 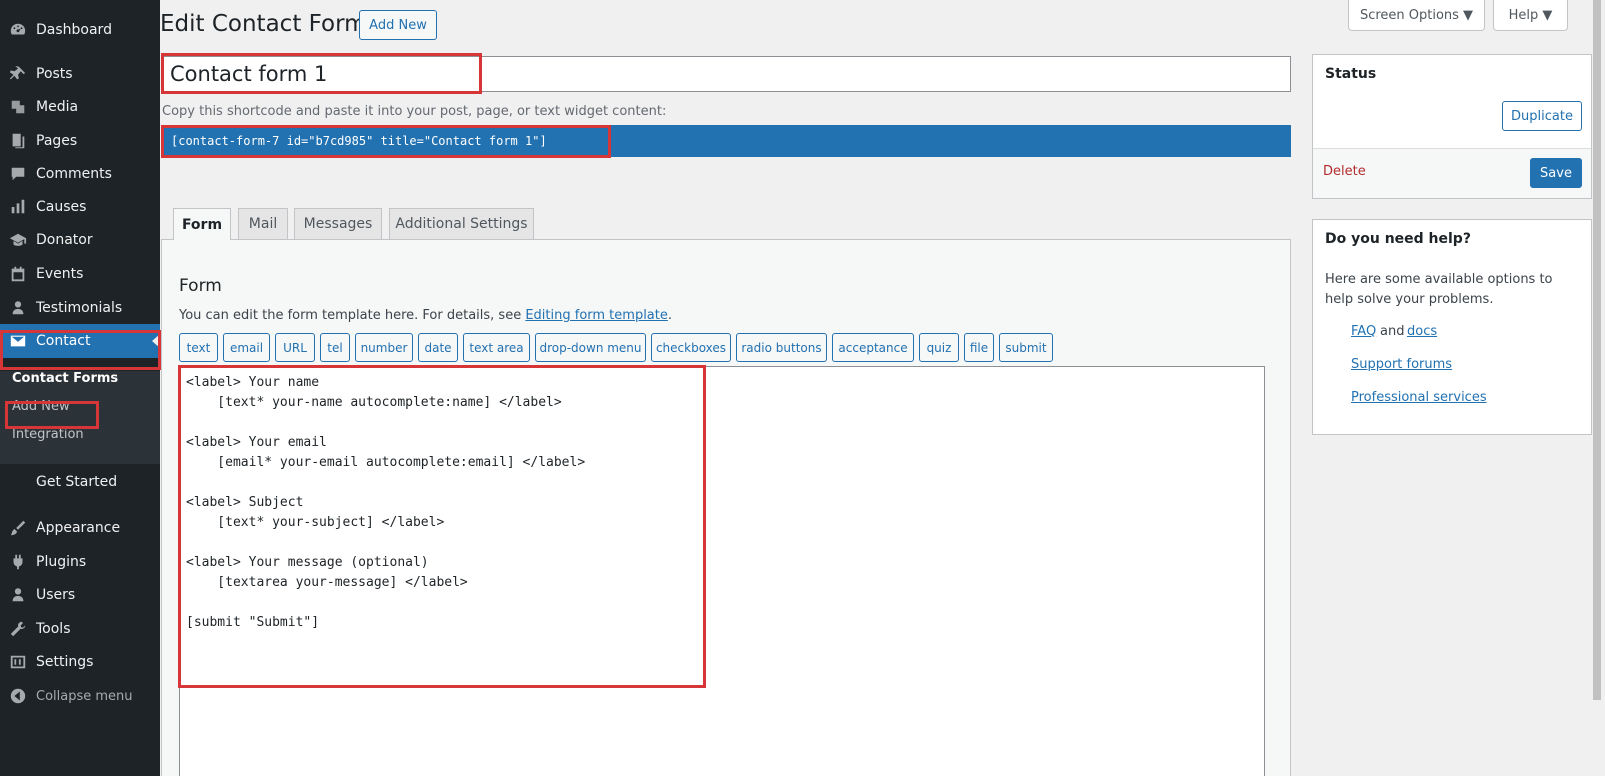 I want to click on tag-button-radio-buttons: radio buttons, so click(x=781, y=347).